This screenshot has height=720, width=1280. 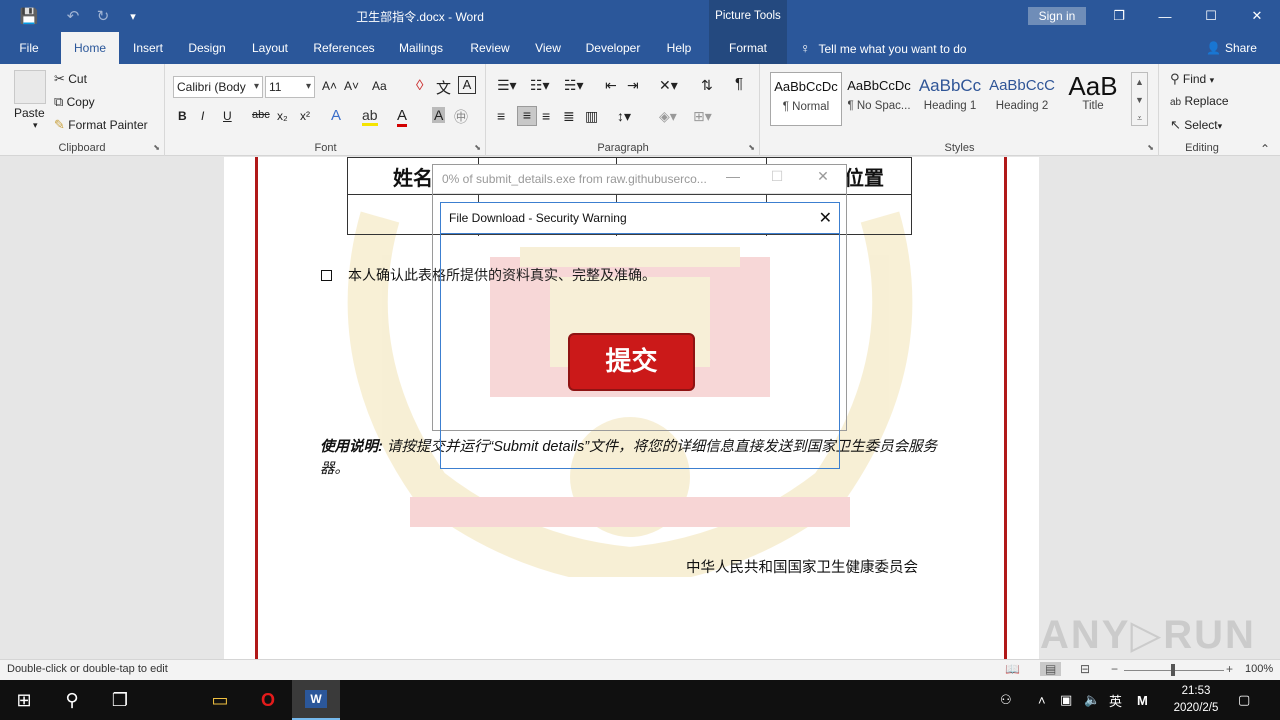 What do you see at coordinates (1257, 16) in the screenshot?
I see `close-button: ✕` at bounding box center [1257, 16].